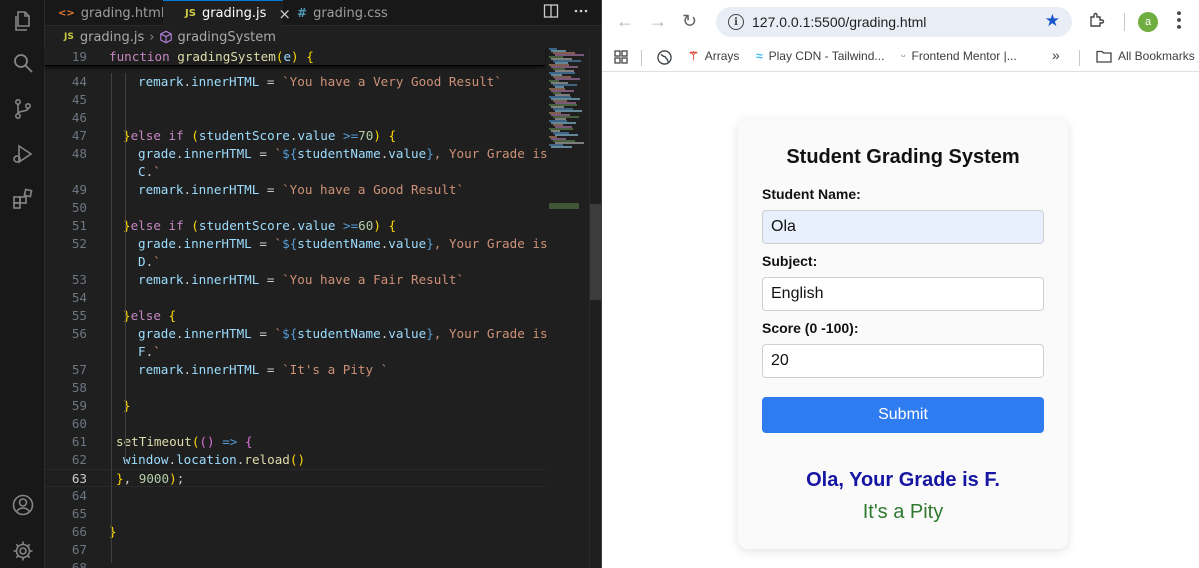 This screenshot has height=568, width=1199. Describe the element at coordinates (1145, 56) in the screenshot. I see `all-bookmarks: All Bookmarks` at that location.